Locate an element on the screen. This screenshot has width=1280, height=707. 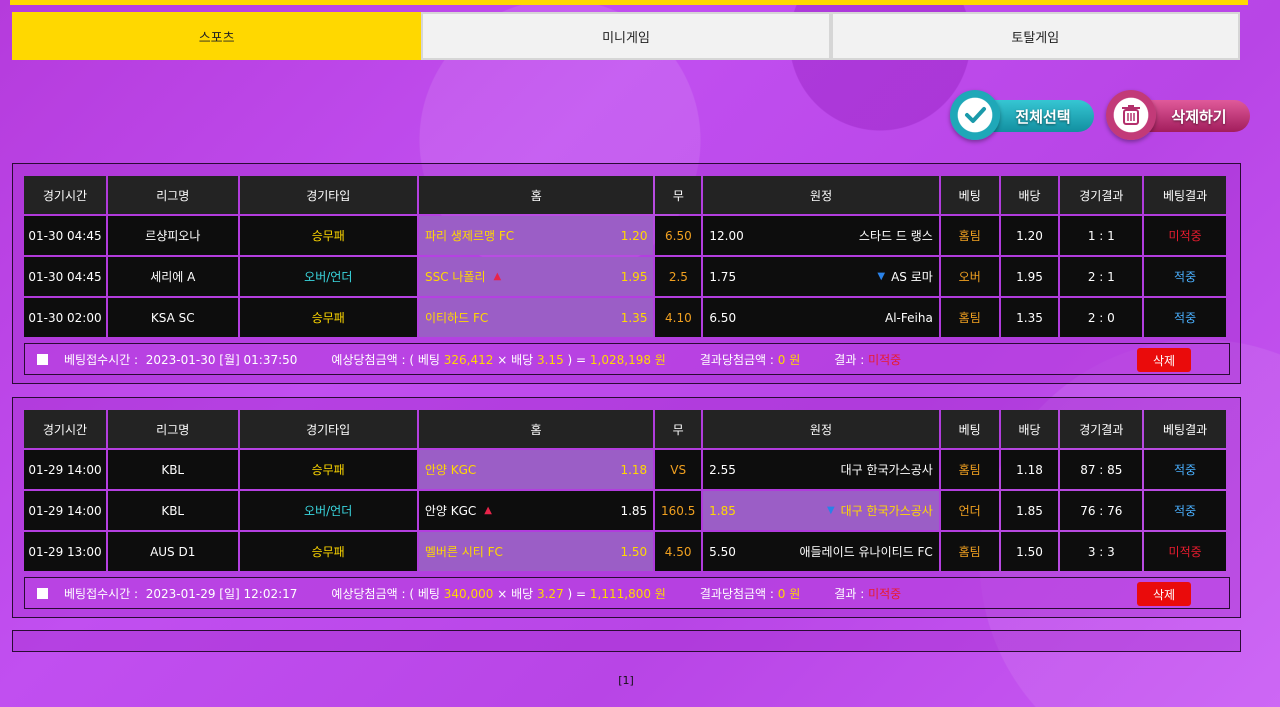
cell-odds: 1.50 is located at coordinates (1029, 551).